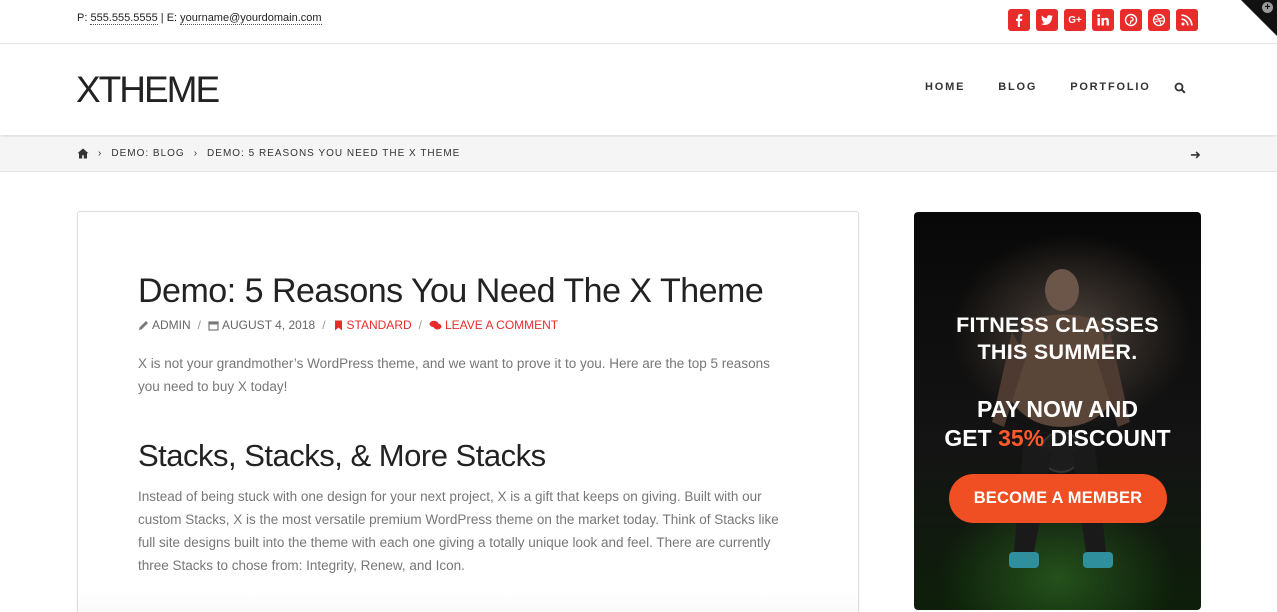 This screenshot has width=1277, height=612. Describe the element at coordinates (338, 325) in the screenshot. I see `bookmark-icon` at that location.